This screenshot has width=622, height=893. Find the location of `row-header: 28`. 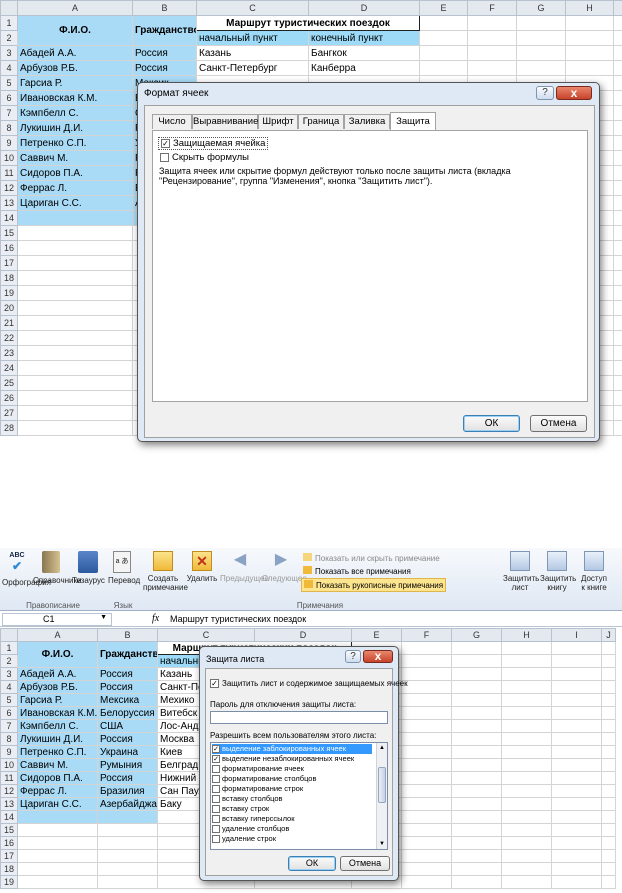

row-header: 28 is located at coordinates (9, 428).